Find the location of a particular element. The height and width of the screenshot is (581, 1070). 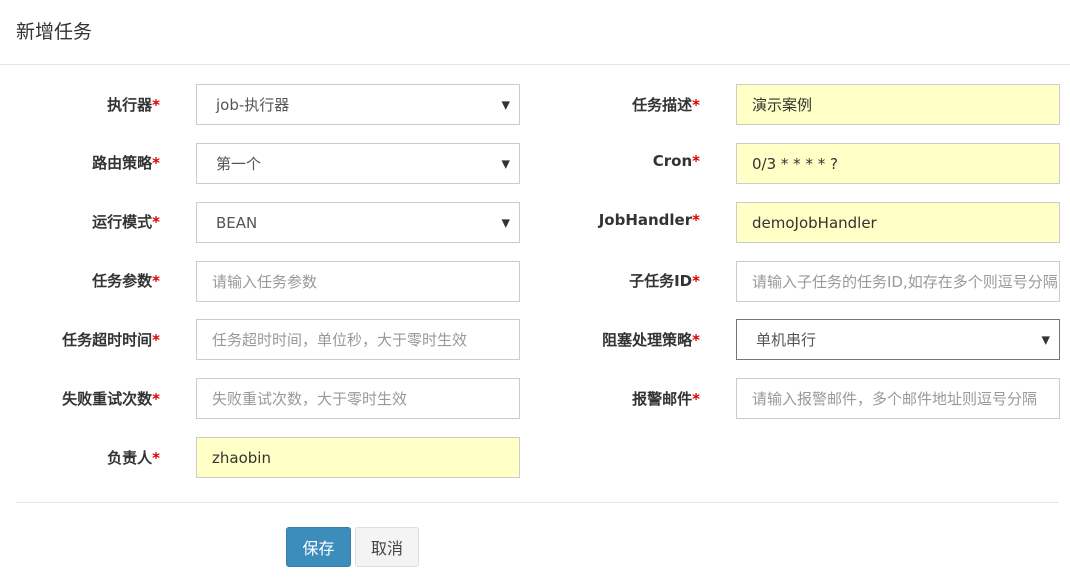

run-mode-label: 运行模式* is located at coordinates (126, 222).